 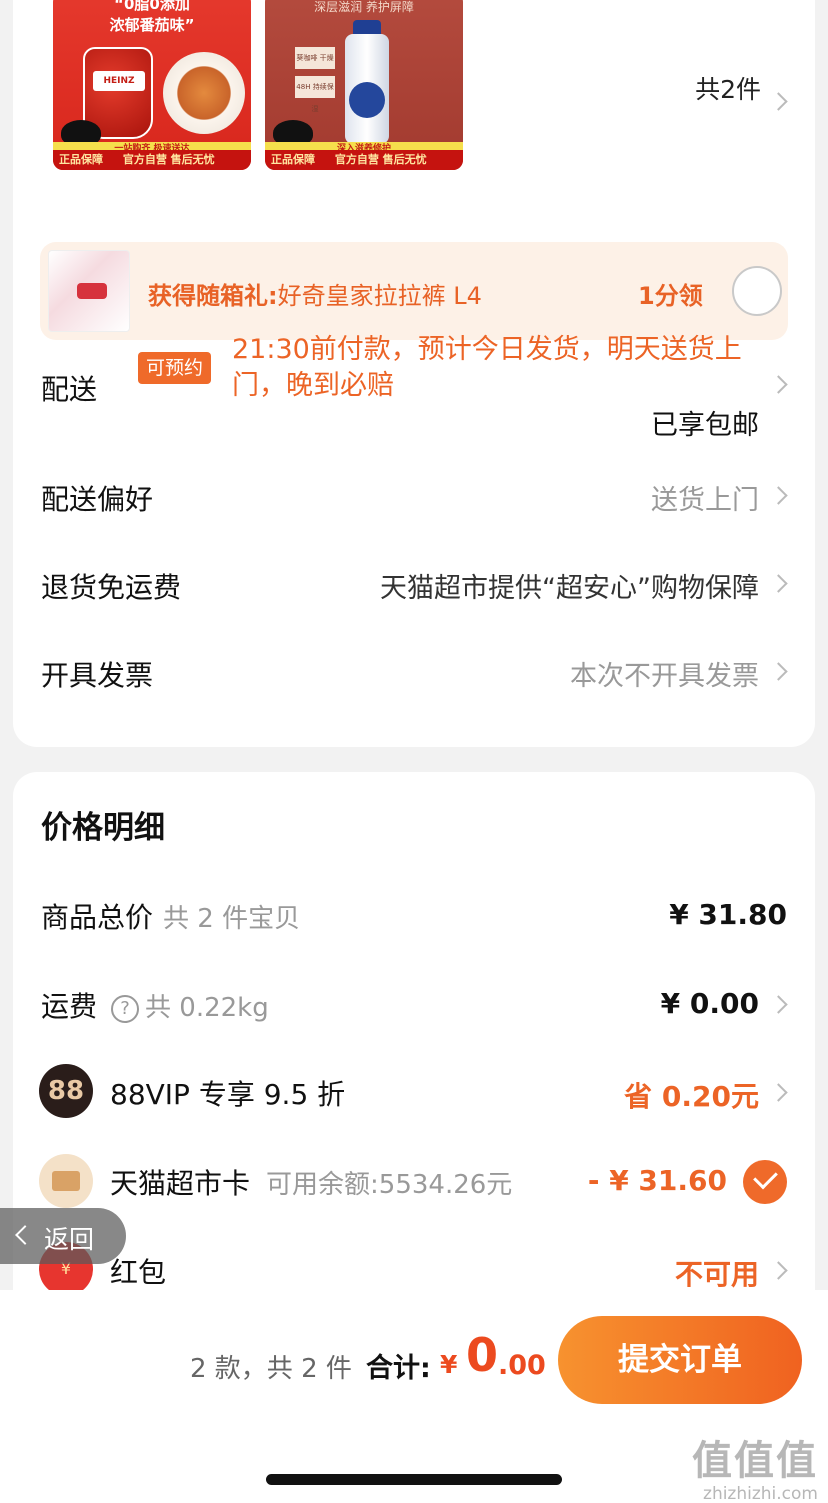 What do you see at coordinates (414, 1479) in the screenshot?
I see `home-indicator` at bounding box center [414, 1479].